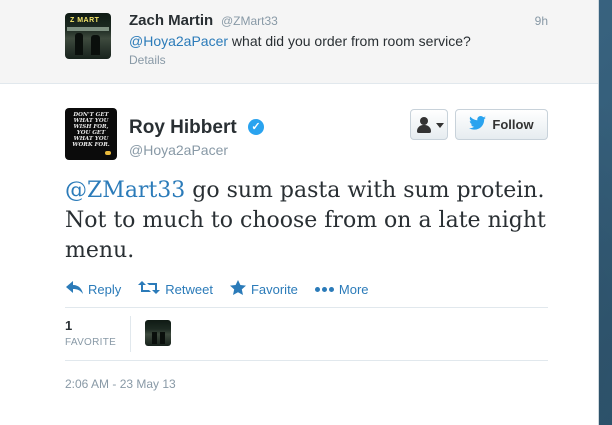 Image resolution: width=612 pixels, height=425 pixels. What do you see at coordinates (85, 20) in the screenshot?
I see `avatar-label: Z MART` at bounding box center [85, 20].